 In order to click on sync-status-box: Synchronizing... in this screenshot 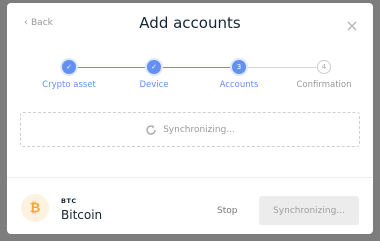, I will do `click(190, 129)`.